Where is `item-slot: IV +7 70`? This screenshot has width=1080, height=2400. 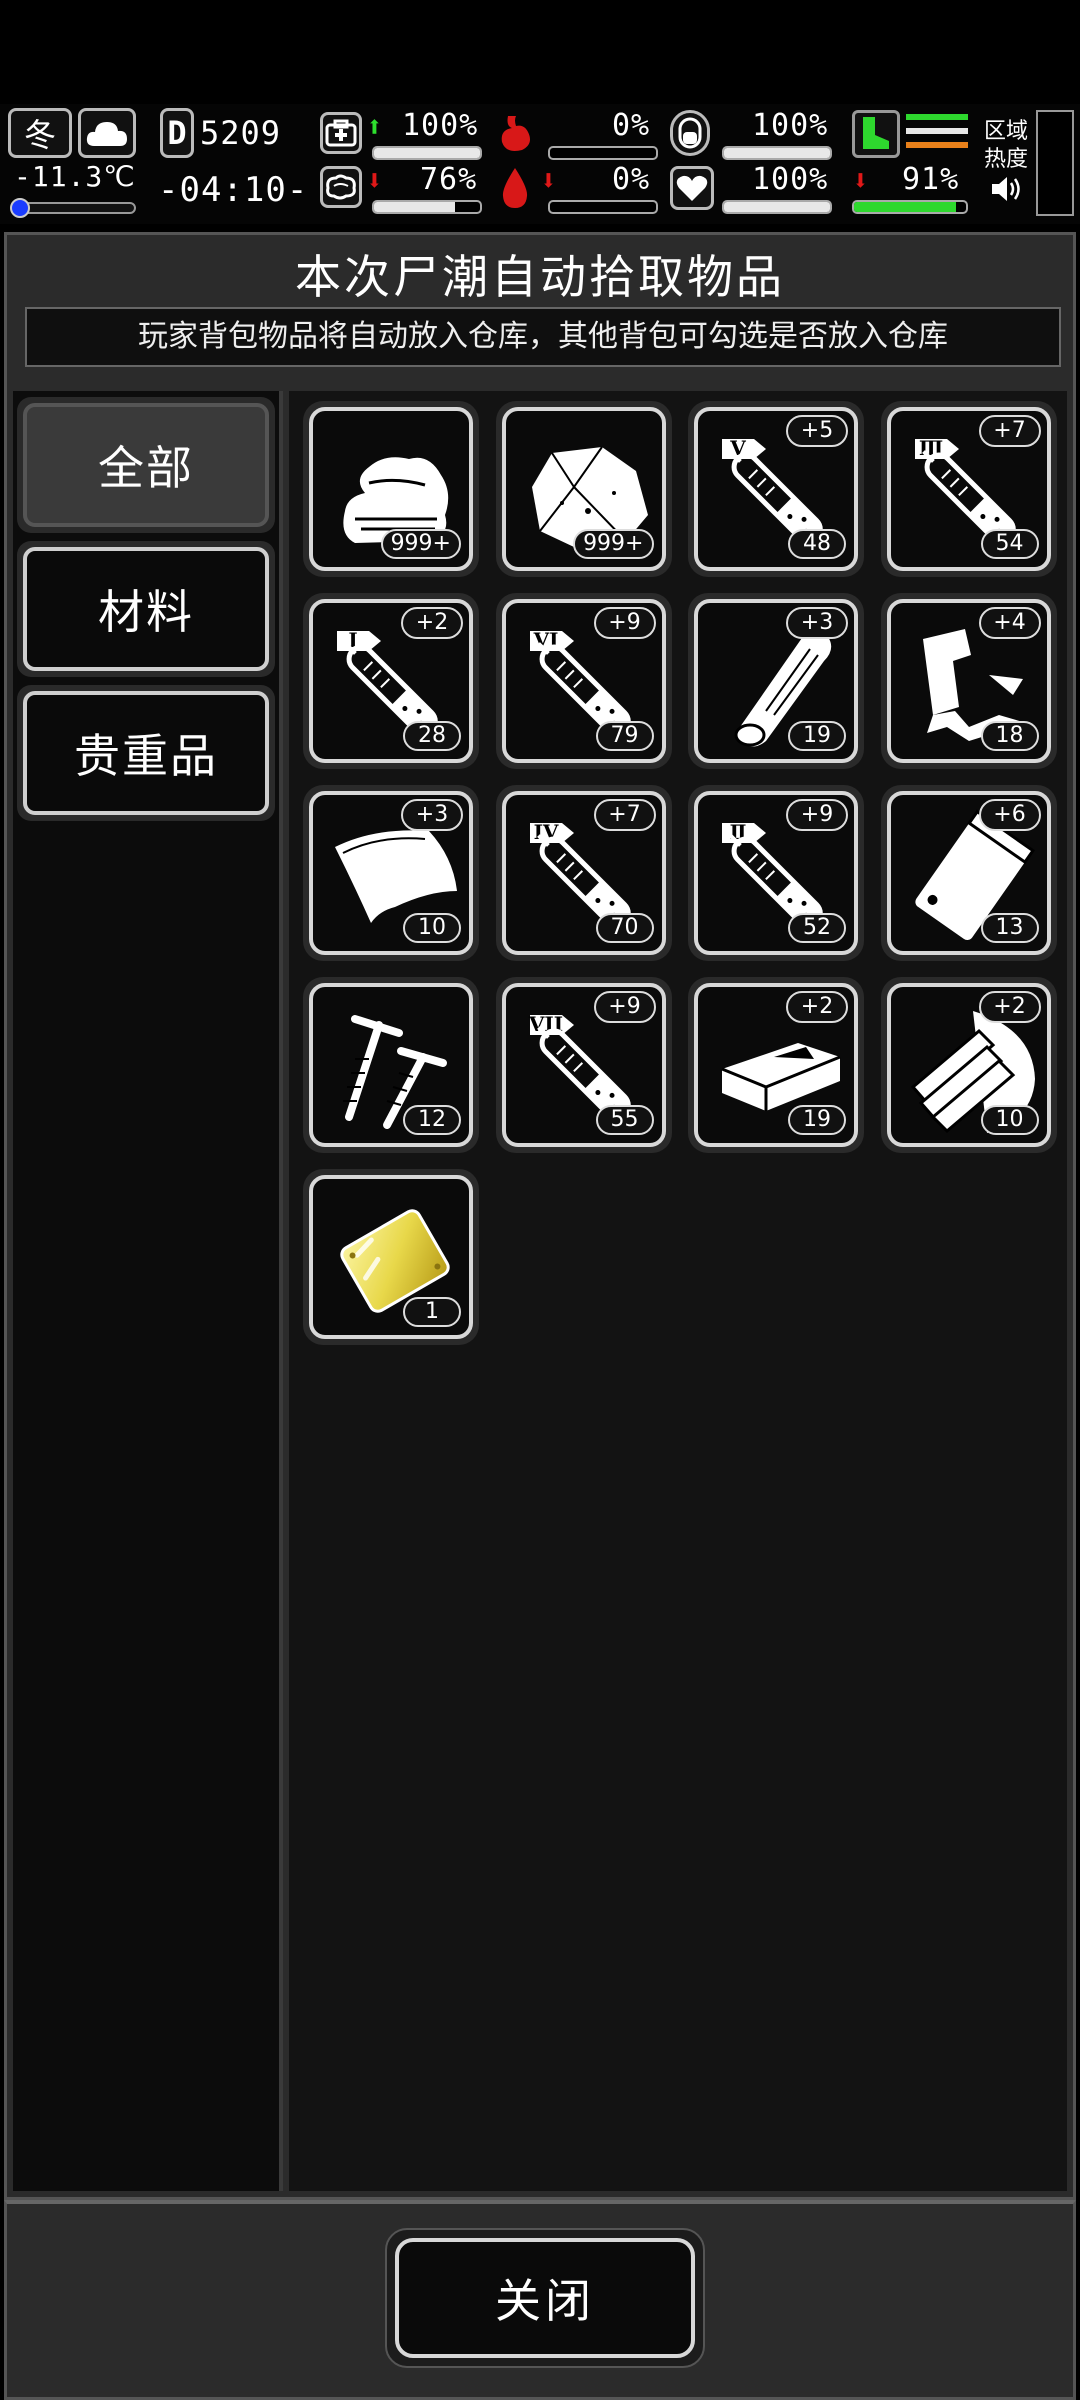 item-slot: IV +7 70 is located at coordinates (583, 873).